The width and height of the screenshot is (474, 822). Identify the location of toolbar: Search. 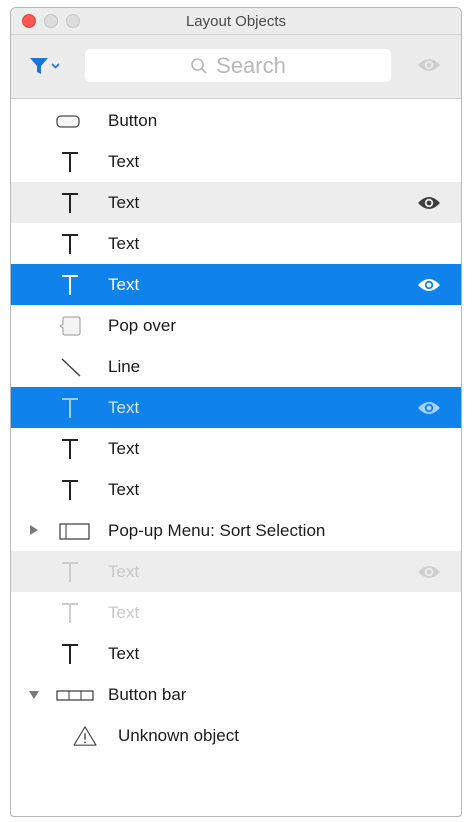
(236, 67).